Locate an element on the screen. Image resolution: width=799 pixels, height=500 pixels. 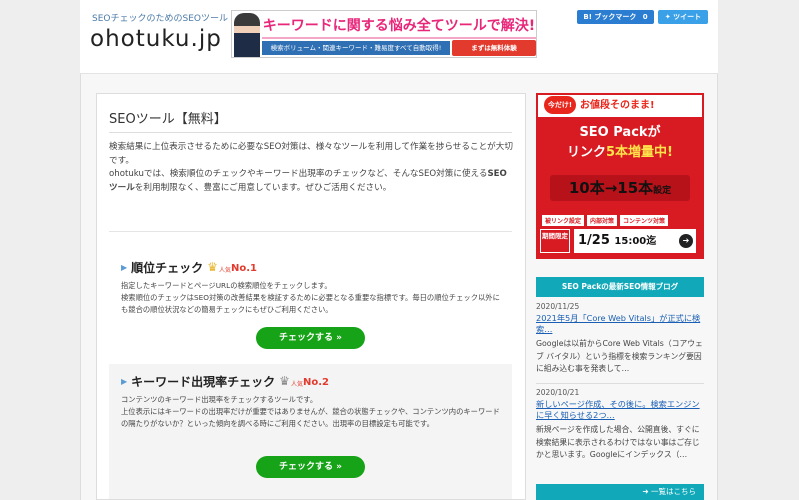
section-divider is located at coordinates (310, 231).